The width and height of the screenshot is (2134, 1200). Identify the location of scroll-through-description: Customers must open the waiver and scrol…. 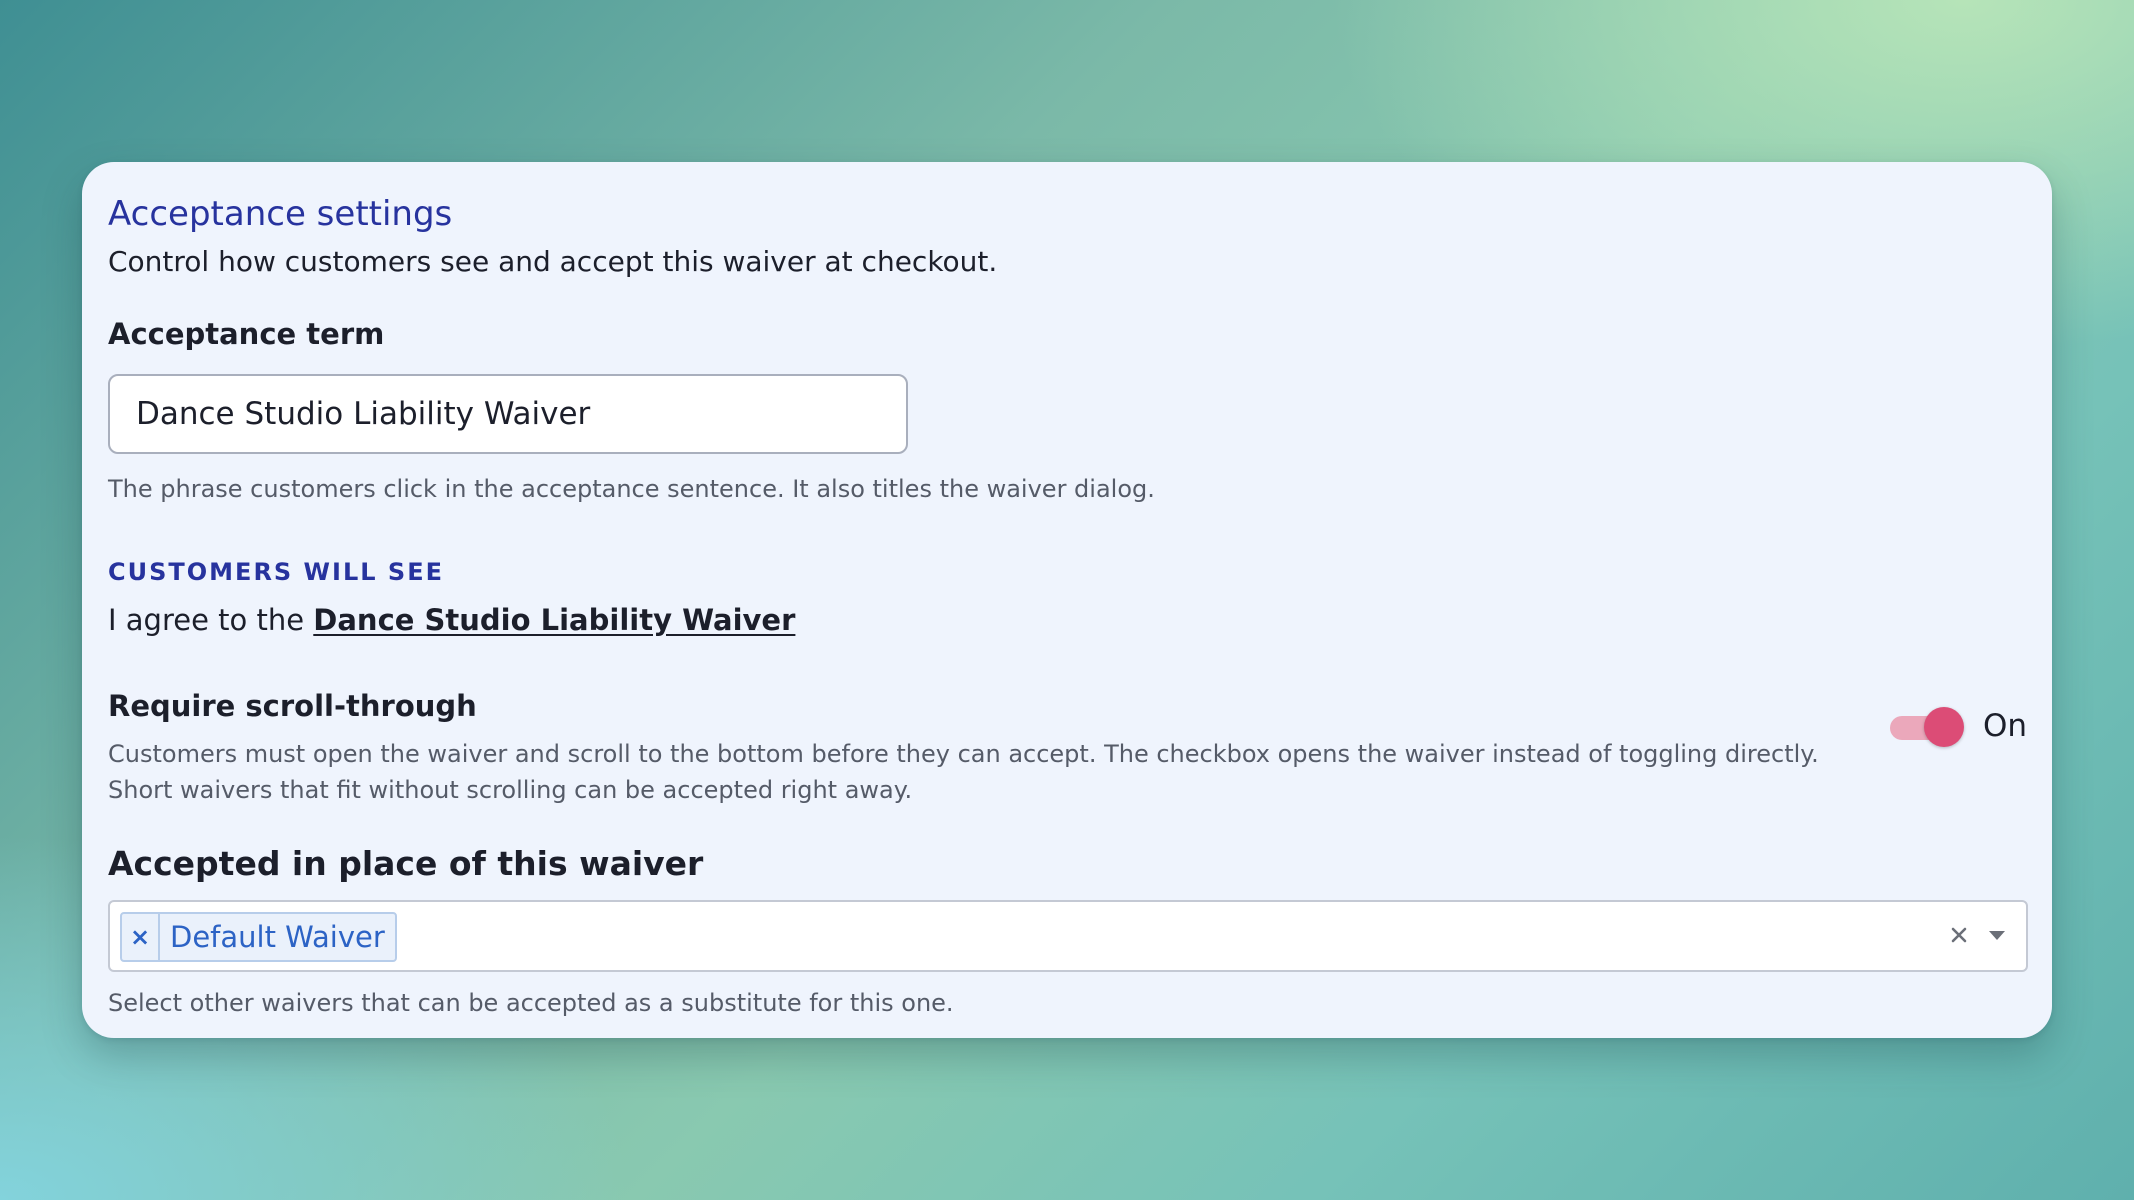
(963, 772).